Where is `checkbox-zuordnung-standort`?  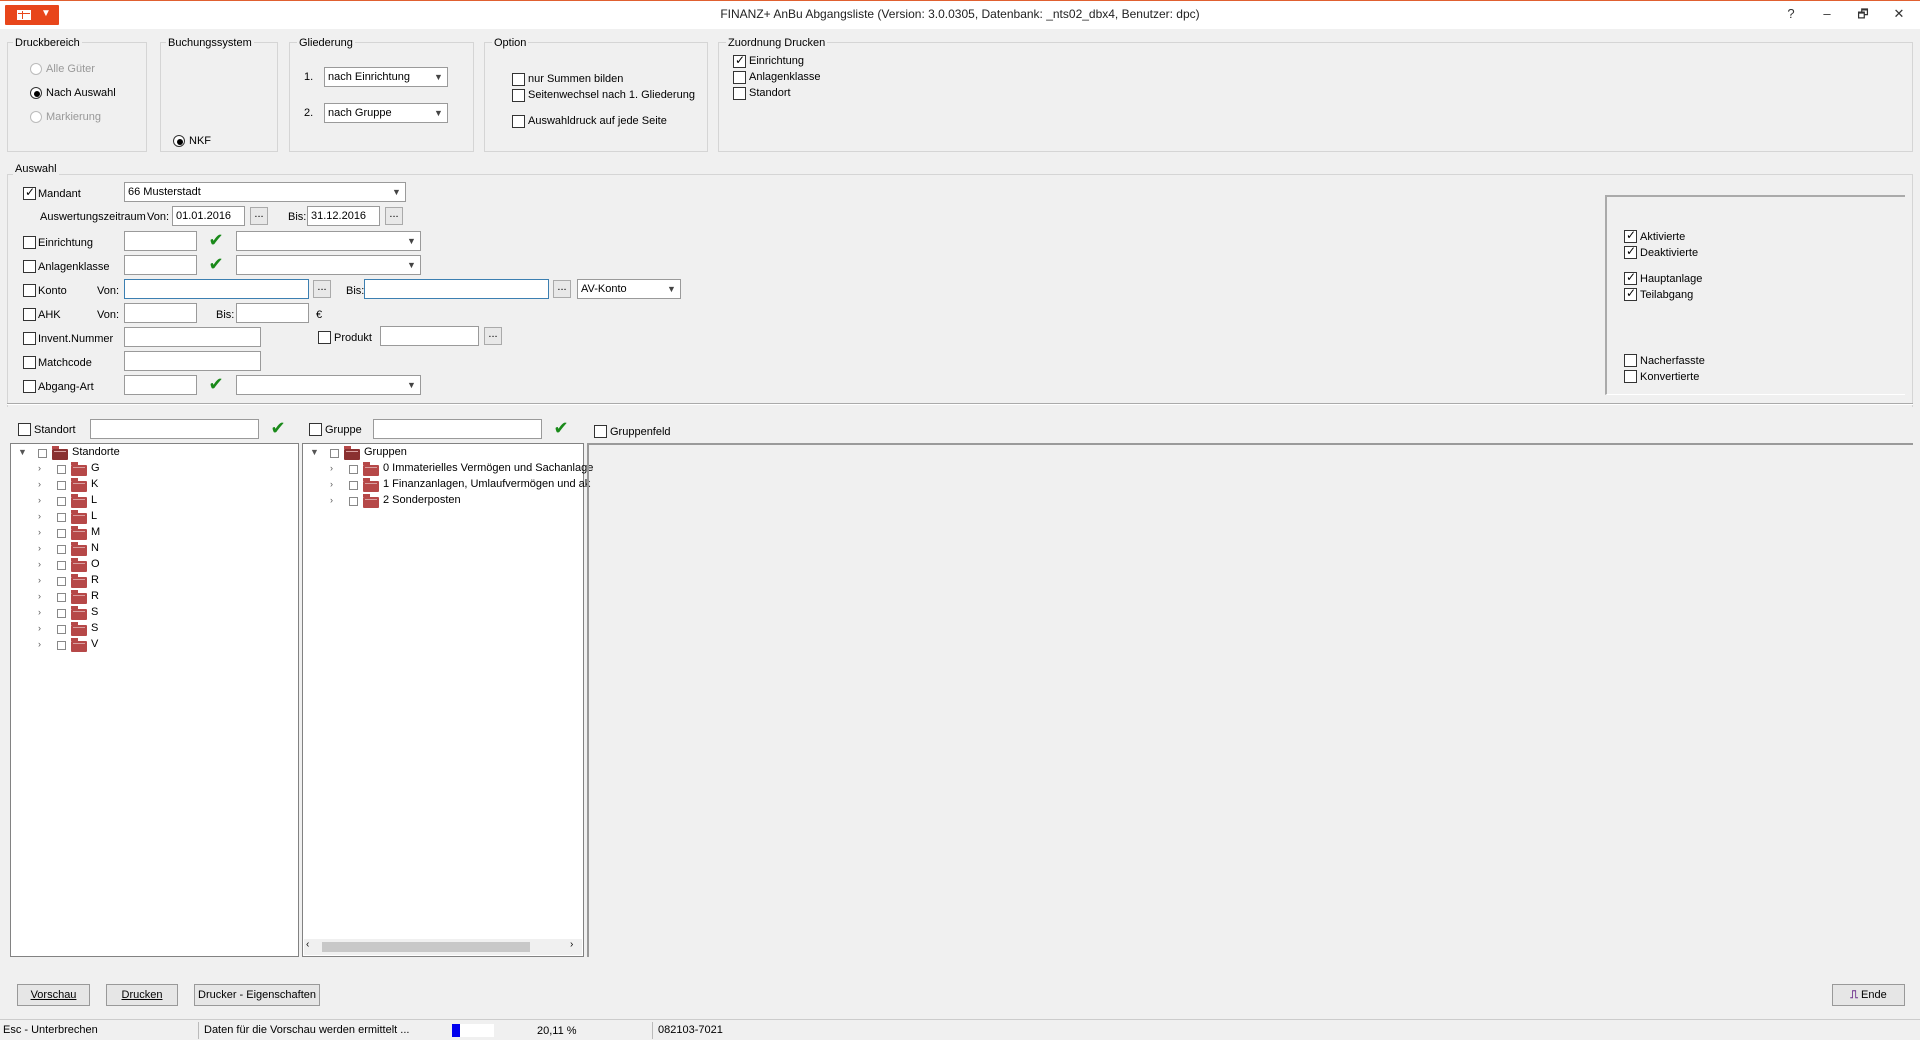
checkbox-zuordnung-standort is located at coordinates (739, 93).